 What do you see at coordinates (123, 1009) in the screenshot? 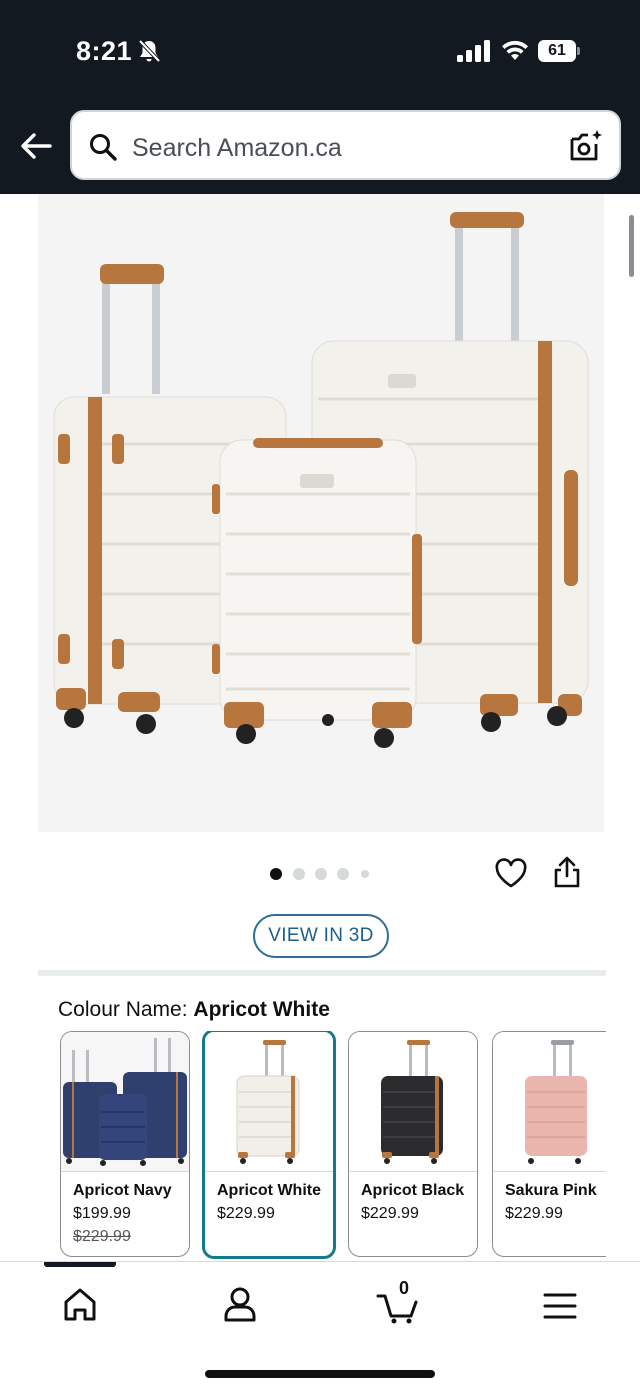
I see `colour-label-text: Colour Name:` at bounding box center [123, 1009].